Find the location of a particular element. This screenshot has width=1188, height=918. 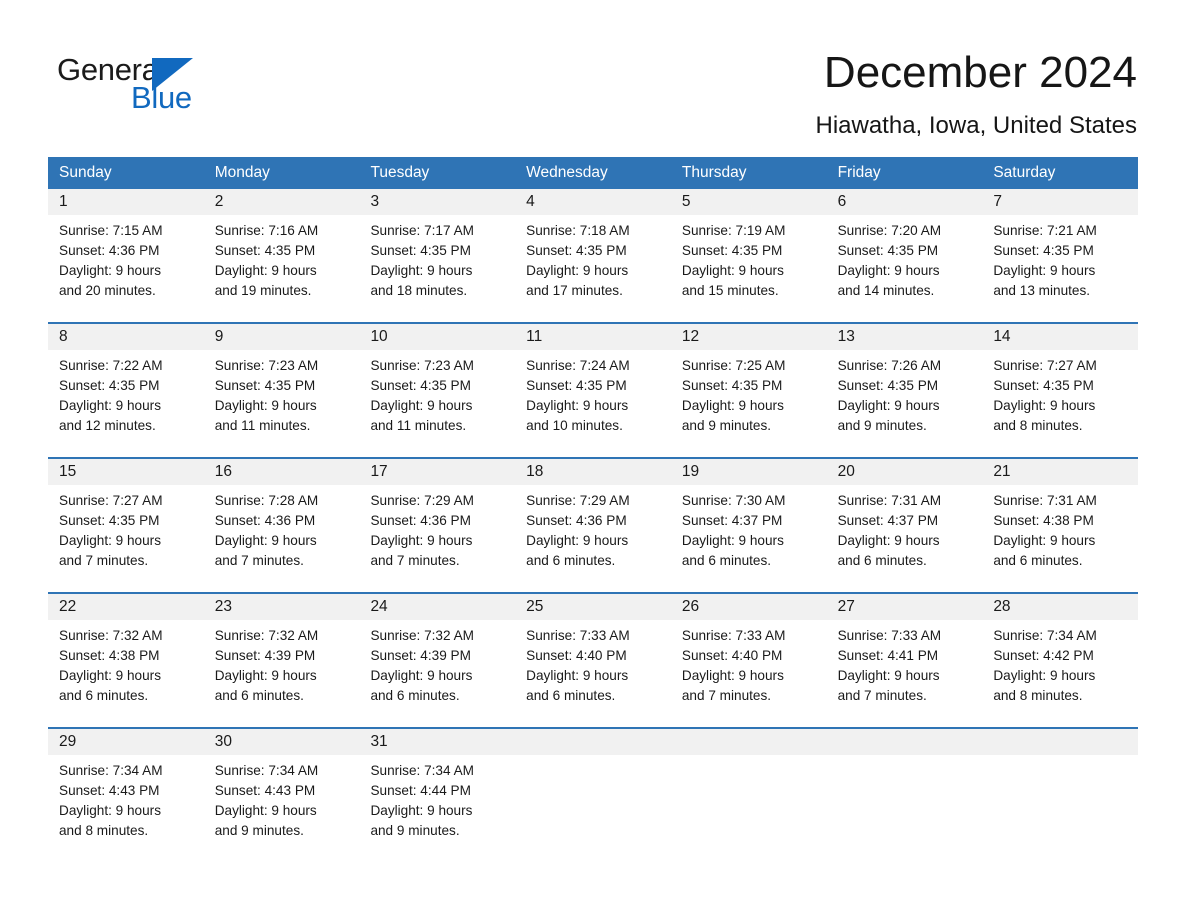

sunrise-text: Sunrise: 7:27 AM is located at coordinates (1045, 365).